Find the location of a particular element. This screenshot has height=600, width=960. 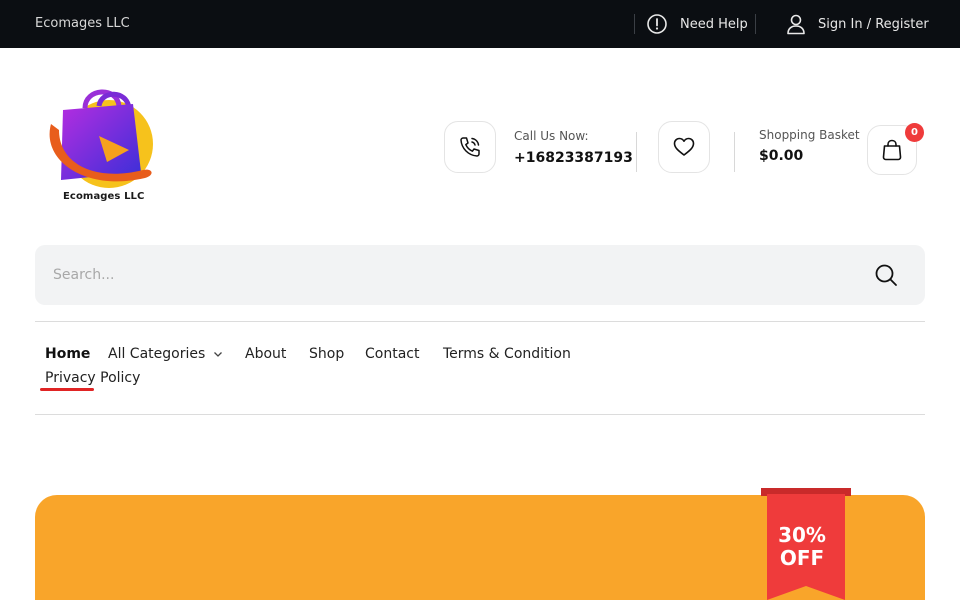

phone-icon is located at coordinates (470, 147).